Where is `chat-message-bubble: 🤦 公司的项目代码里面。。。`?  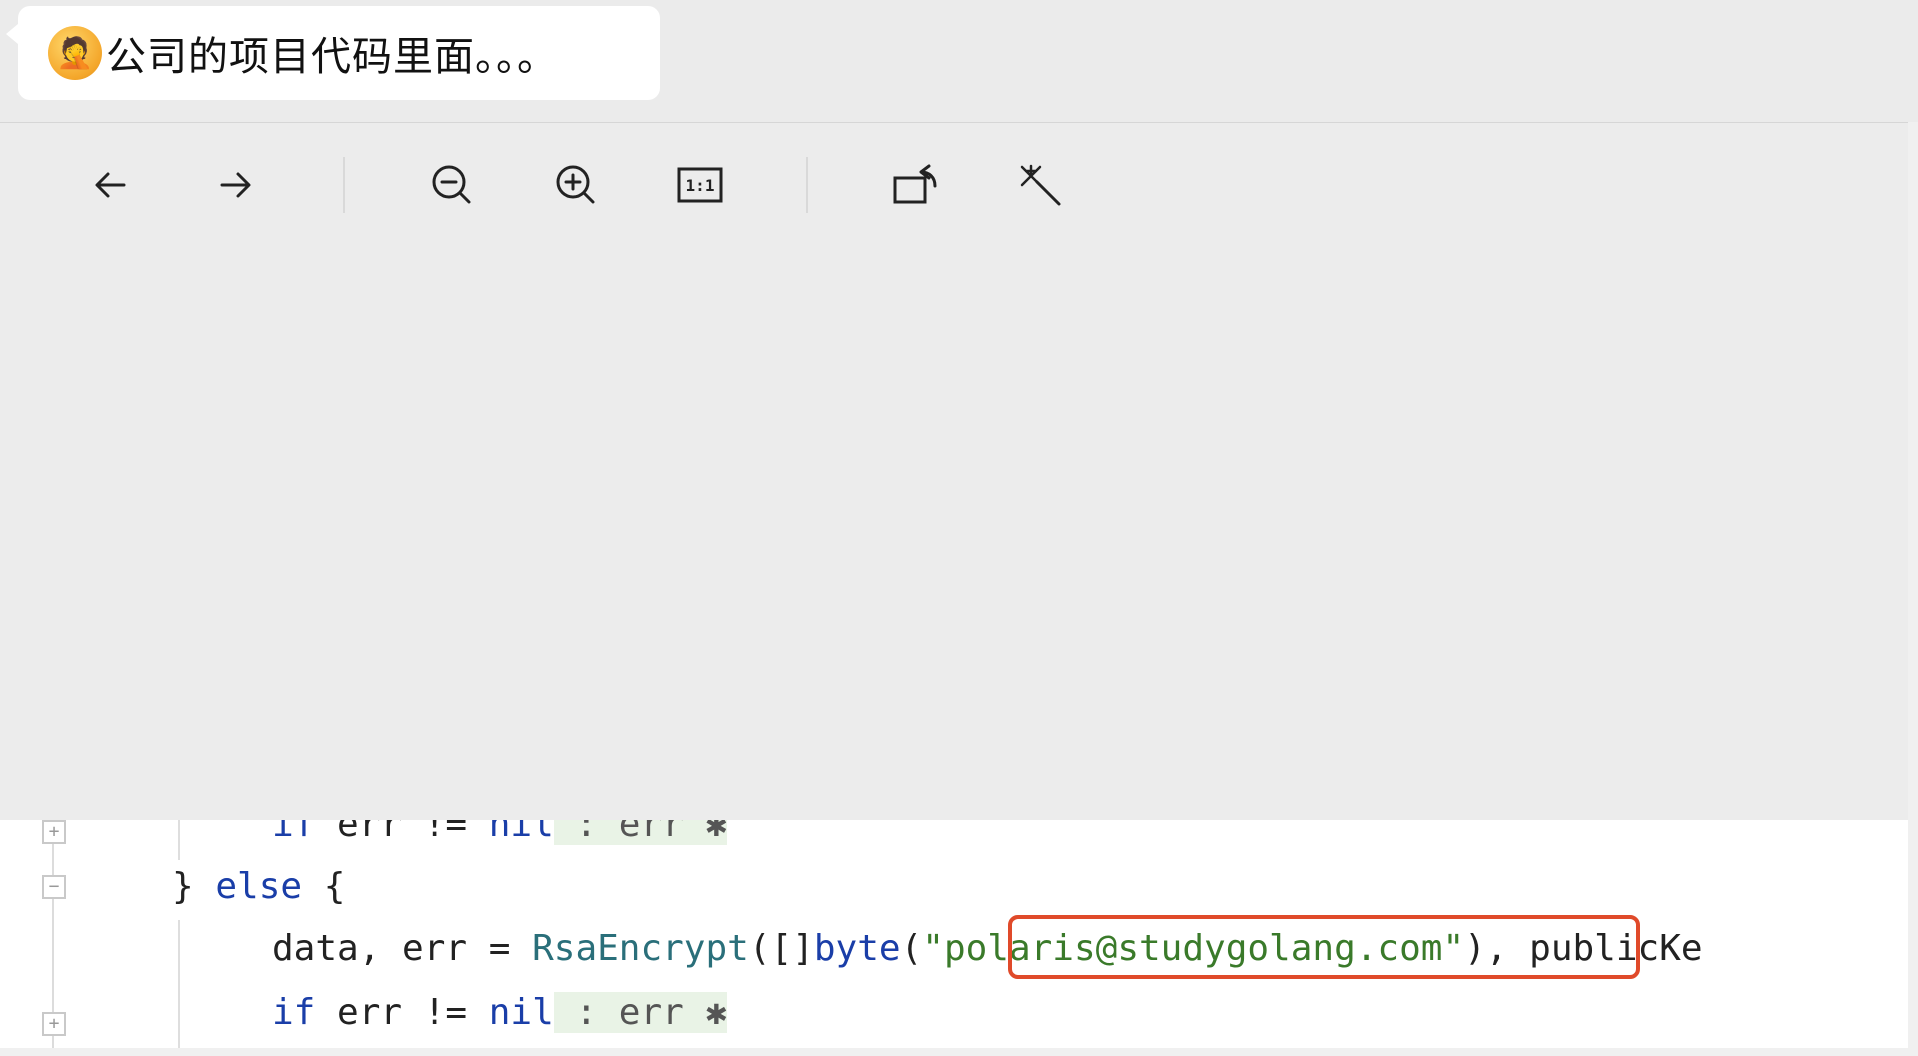 chat-message-bubble: 🤦 公司的项目代码里面。。。 is located at coordinates (333, 53).